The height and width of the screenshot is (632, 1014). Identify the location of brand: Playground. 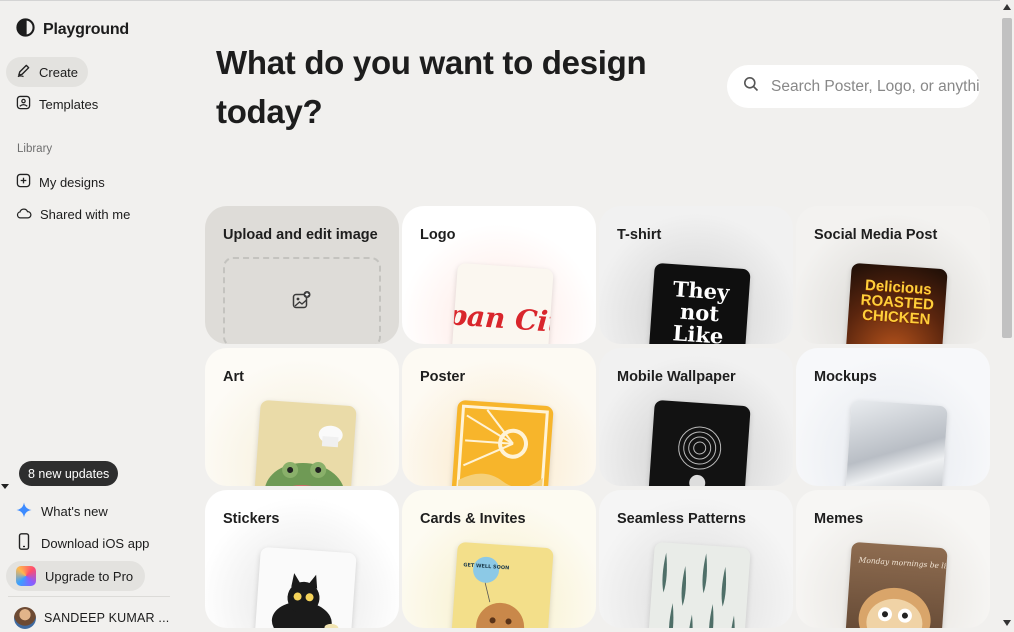
(72, 30).